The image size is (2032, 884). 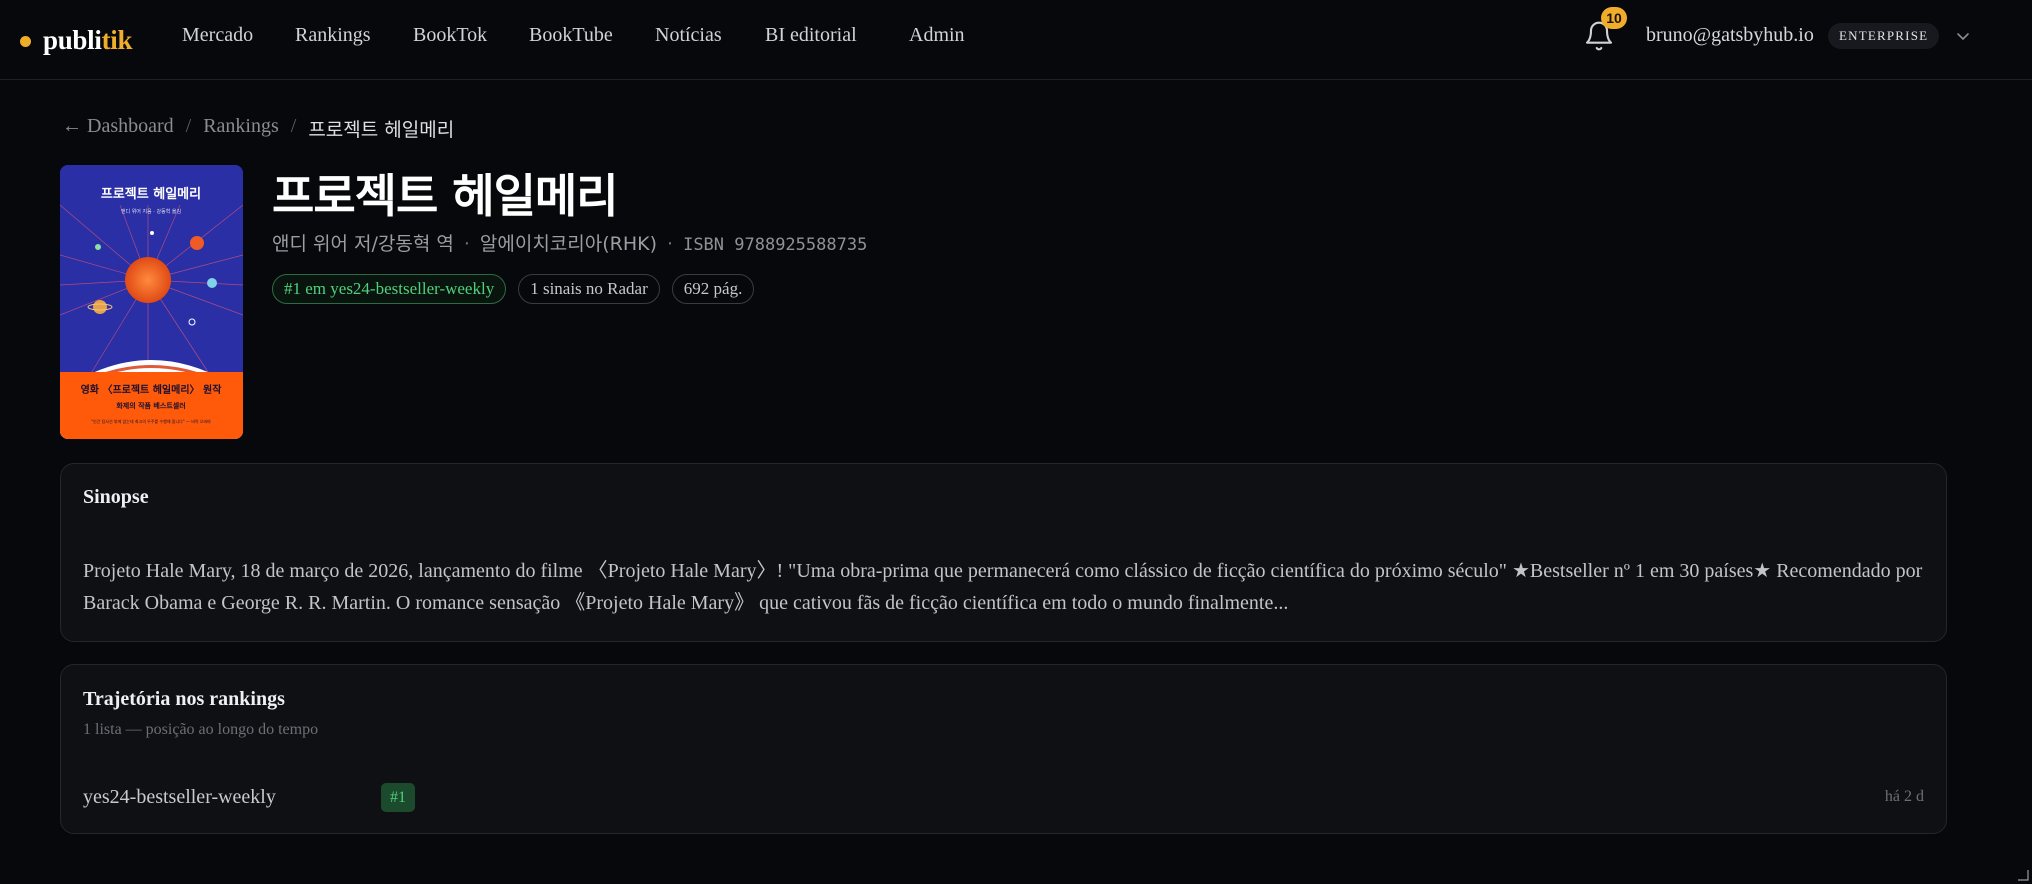 I want to click on trajectory-subtitle: 1 lista — posição ao longo do tempo, so click(x=201, y=729).